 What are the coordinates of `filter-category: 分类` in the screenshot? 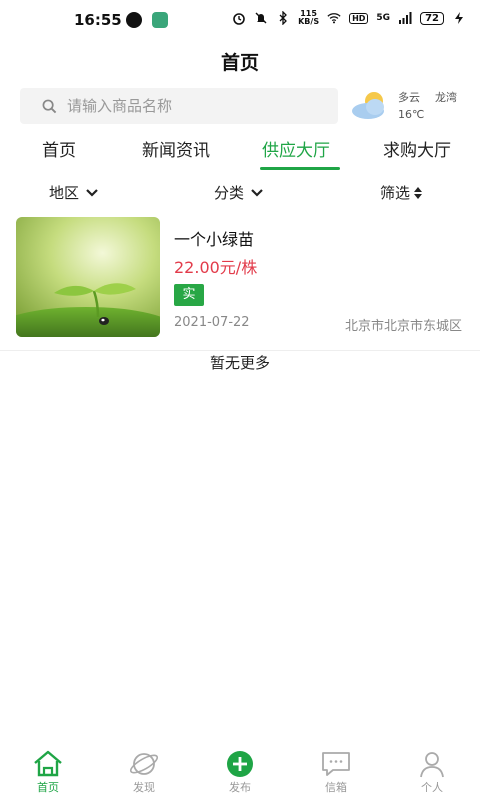 It's located at (239, 192).